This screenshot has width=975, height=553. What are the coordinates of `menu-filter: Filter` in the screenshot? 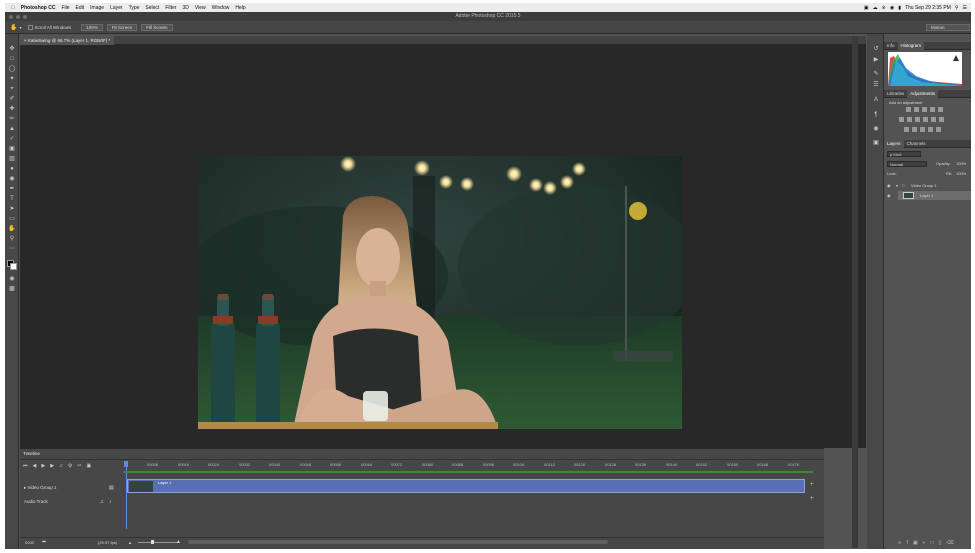 It's located at (170, 8).